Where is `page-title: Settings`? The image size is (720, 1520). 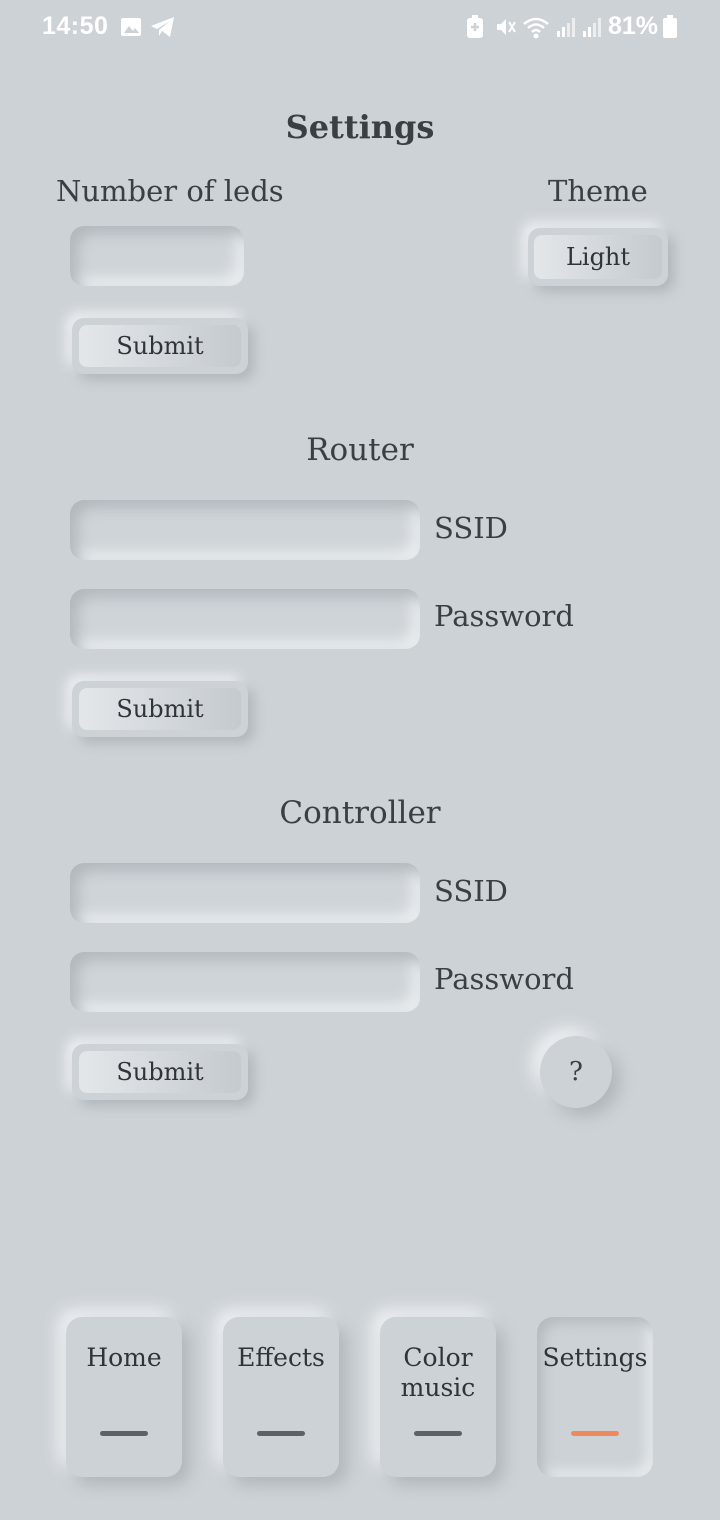
page-title: Settings is located at coordinates (360, 127).